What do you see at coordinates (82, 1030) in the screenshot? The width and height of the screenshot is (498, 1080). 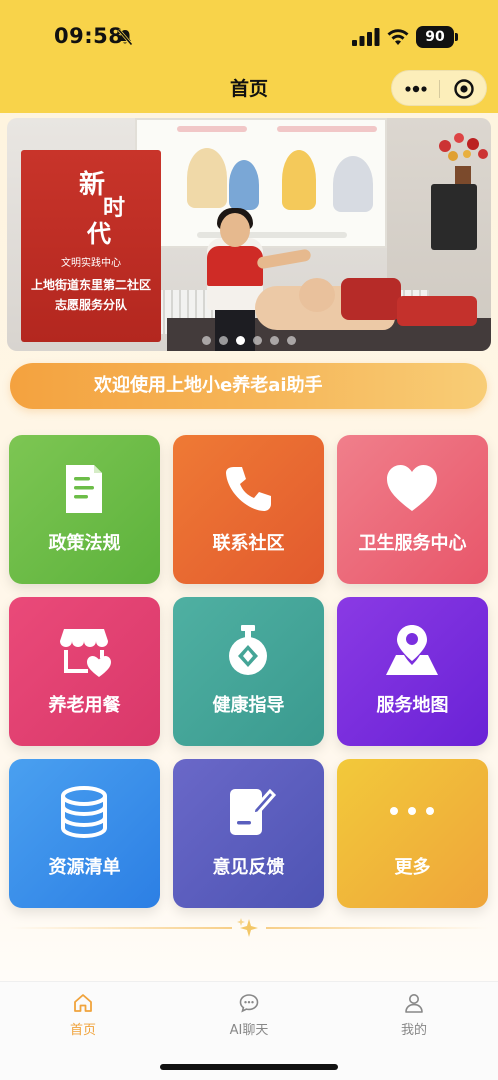 I see `tab-label: 首页` at bounding box center [82, 1030].